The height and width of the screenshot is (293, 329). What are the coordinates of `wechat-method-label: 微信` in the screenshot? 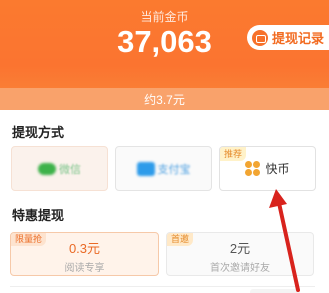 It's located at (59, 169).